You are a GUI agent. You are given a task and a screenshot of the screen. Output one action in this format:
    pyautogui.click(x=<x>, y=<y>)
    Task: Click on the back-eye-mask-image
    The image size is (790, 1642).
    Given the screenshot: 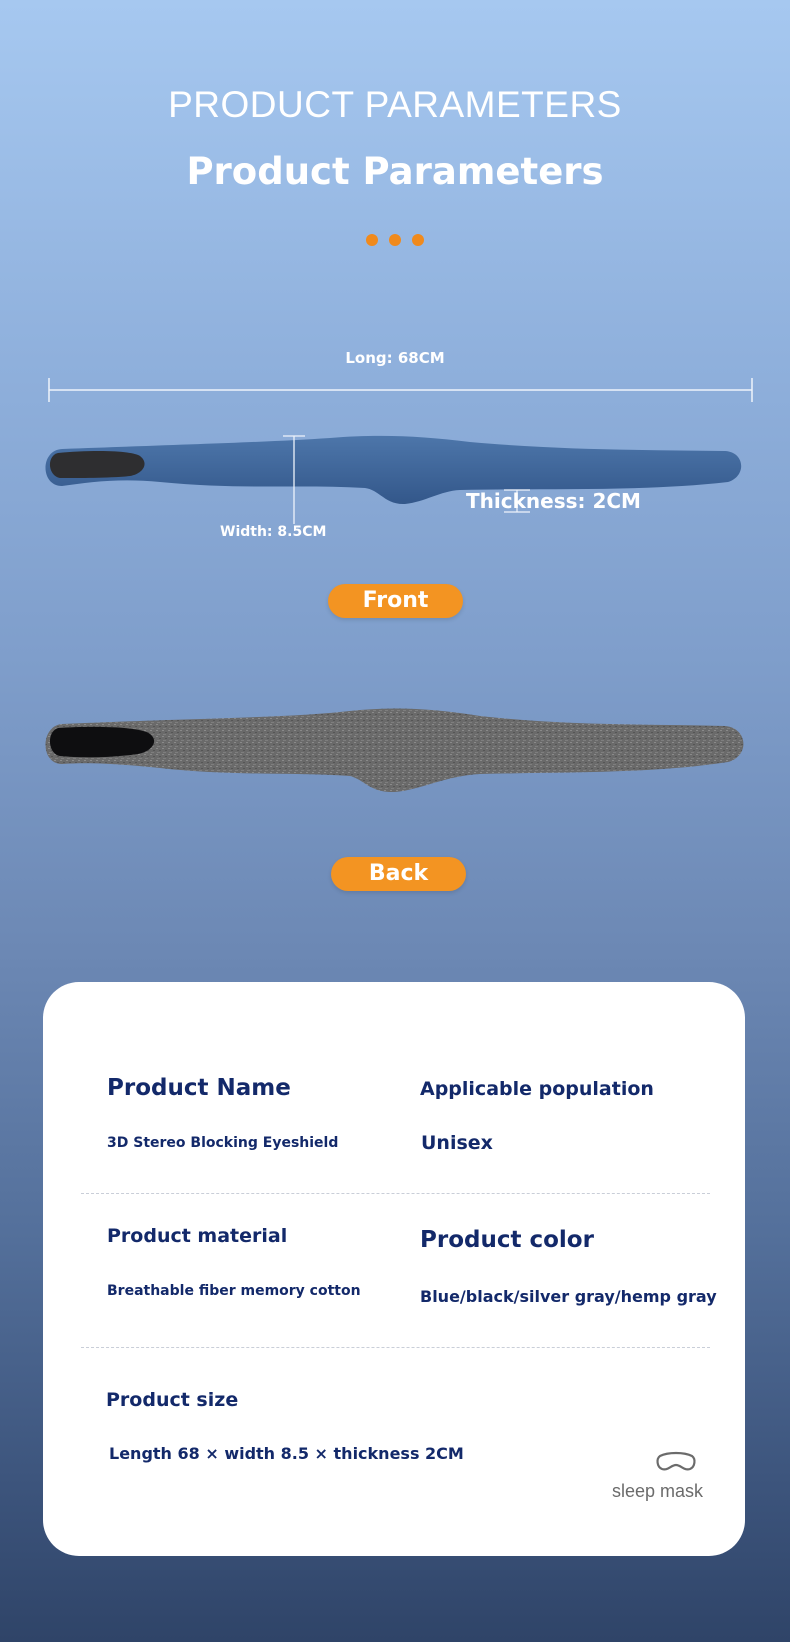 What is the action you would take?
    pyautogui.click(x=394, y=750)
    